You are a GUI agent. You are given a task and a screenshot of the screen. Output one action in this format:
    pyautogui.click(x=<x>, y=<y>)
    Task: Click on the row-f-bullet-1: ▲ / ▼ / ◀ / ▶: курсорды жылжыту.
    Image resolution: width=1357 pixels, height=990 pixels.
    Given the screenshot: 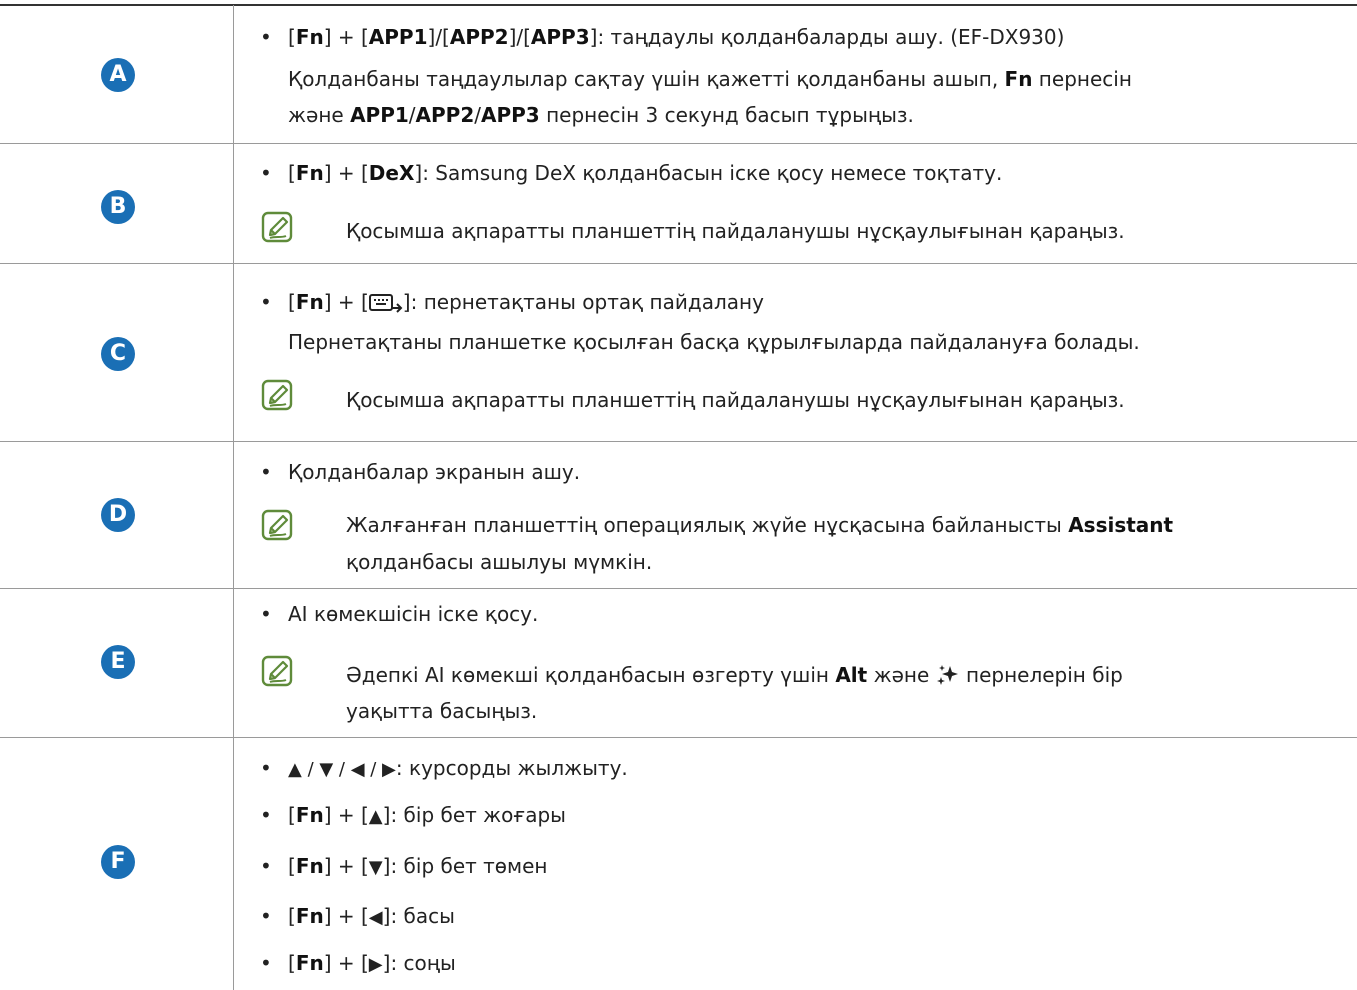 What is the action you would take?
    pyautogui.click(x=458, y=768)
    